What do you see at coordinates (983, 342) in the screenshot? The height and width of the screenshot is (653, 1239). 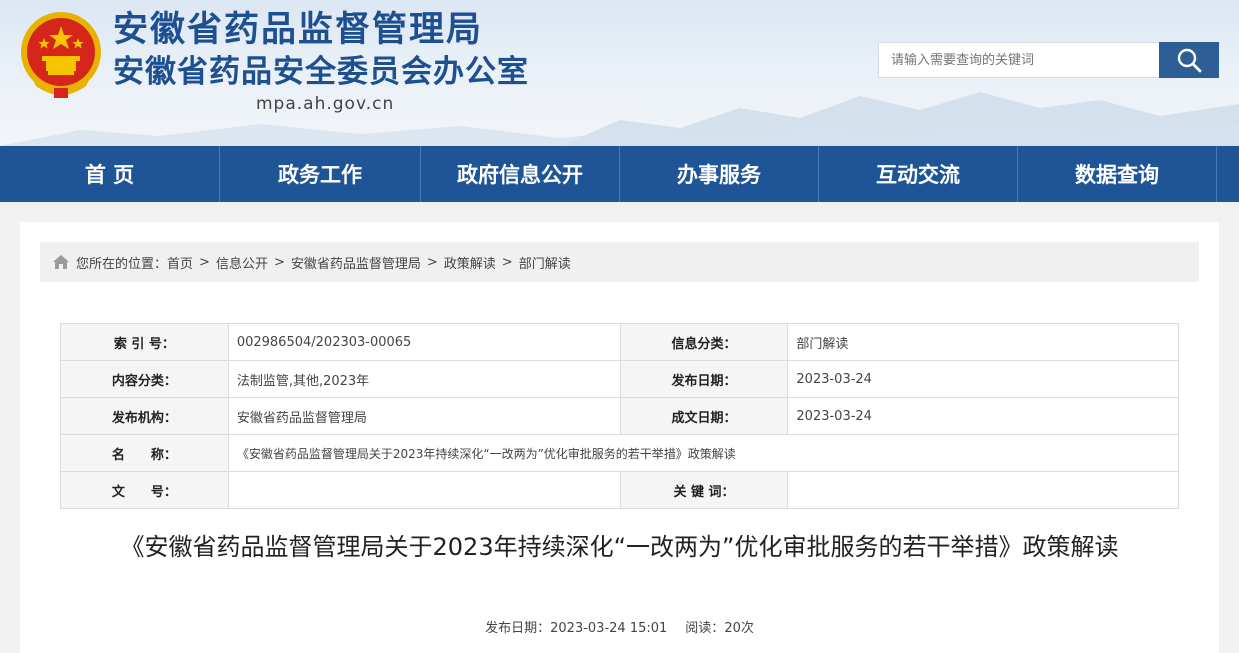 I see `info-category-value: 部门解读` at bounding box center [983, 342].